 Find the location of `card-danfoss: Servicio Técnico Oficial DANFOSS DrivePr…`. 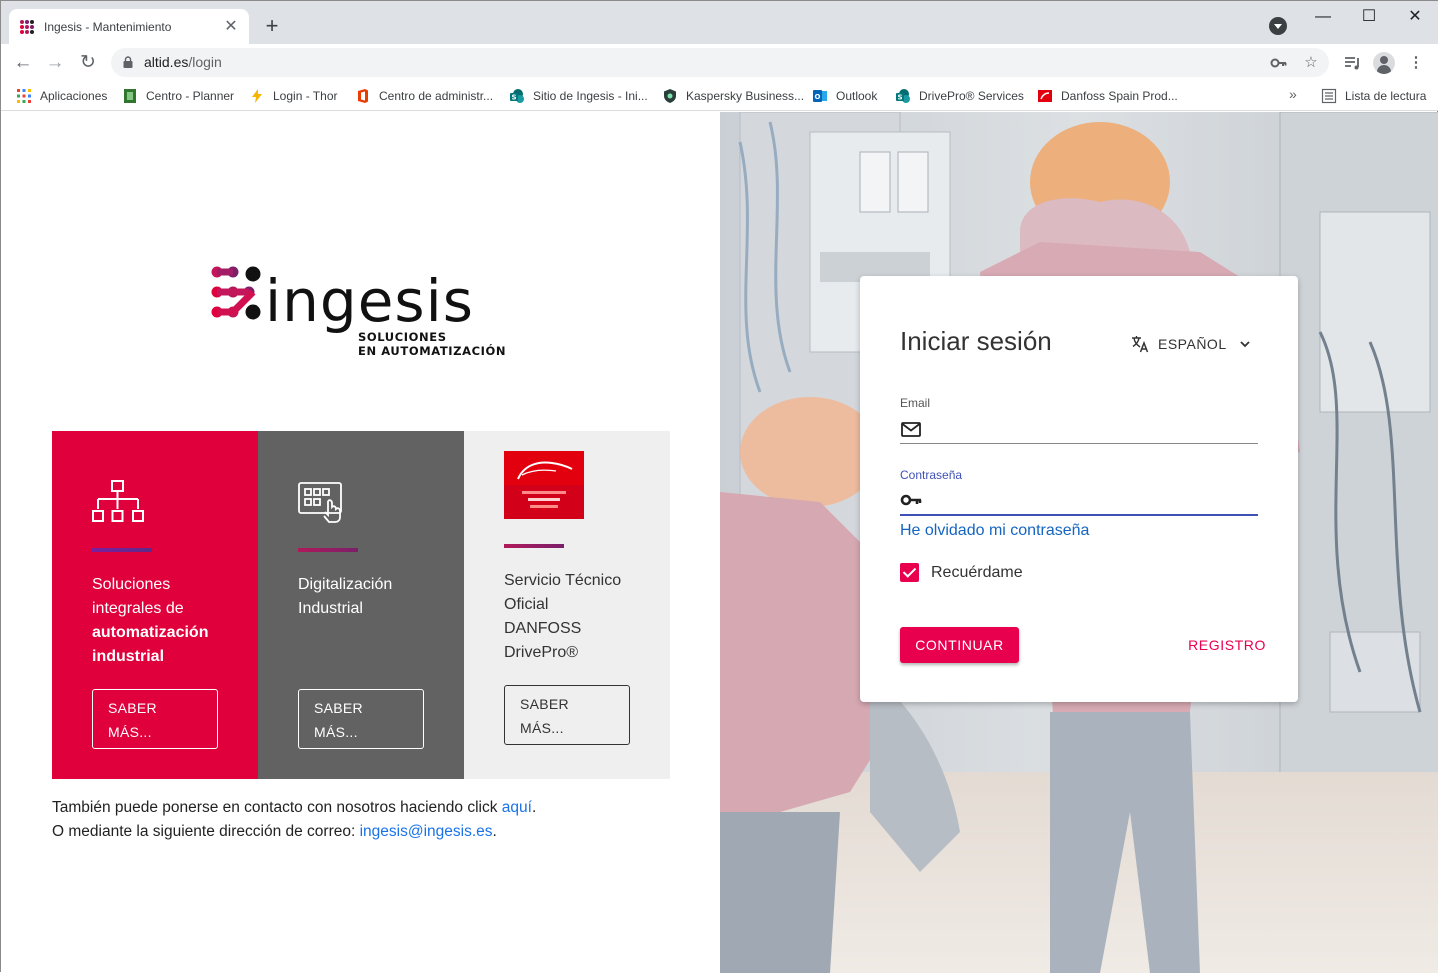

card-danfoss: Servicio Técnico Oficial DANFOSS DrivePr… is located at coordinates (567, 605).